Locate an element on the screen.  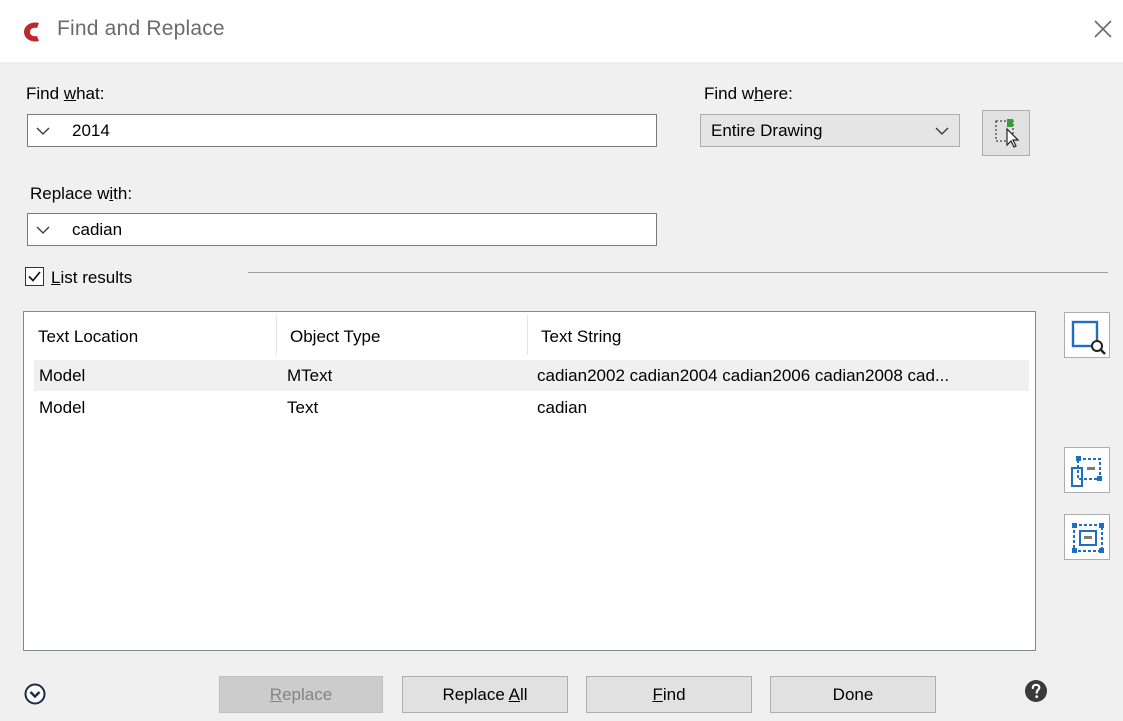
checkmark-icon is located at coordinates (34, 276).